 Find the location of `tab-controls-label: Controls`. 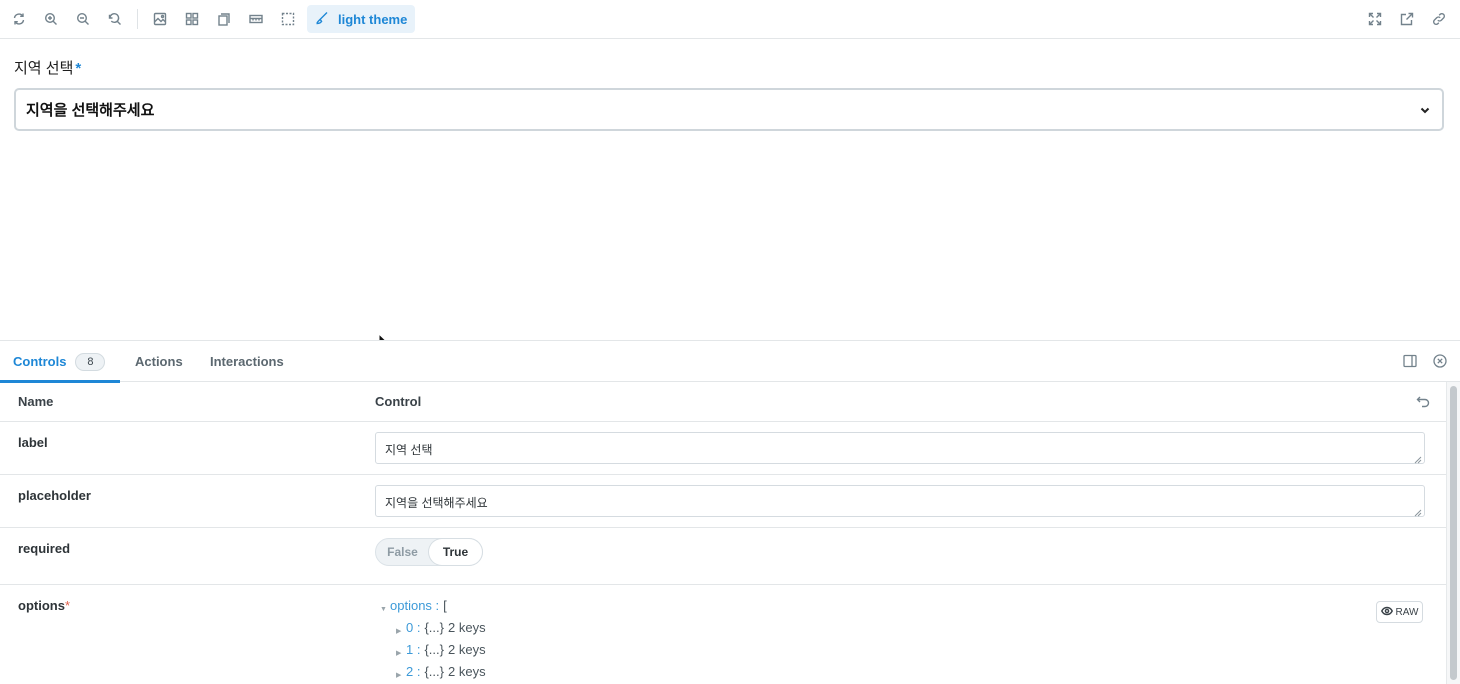

tab-controls-label: Controls is located at coordinates (40, 361).